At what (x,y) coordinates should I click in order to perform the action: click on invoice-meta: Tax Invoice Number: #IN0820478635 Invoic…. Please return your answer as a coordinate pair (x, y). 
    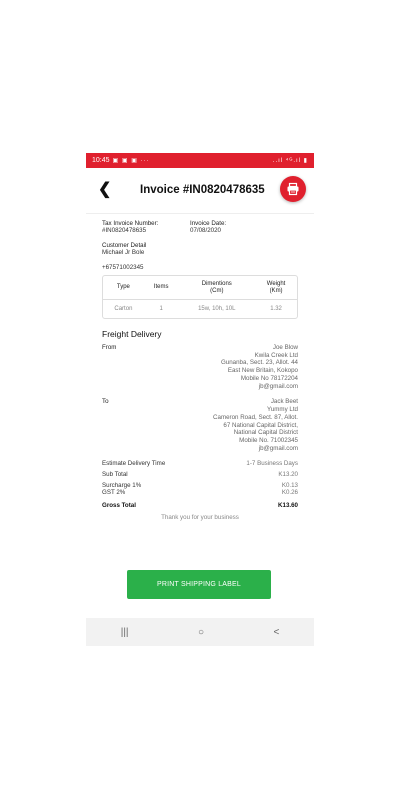
    Looking at the image, I should click on (200, 227).